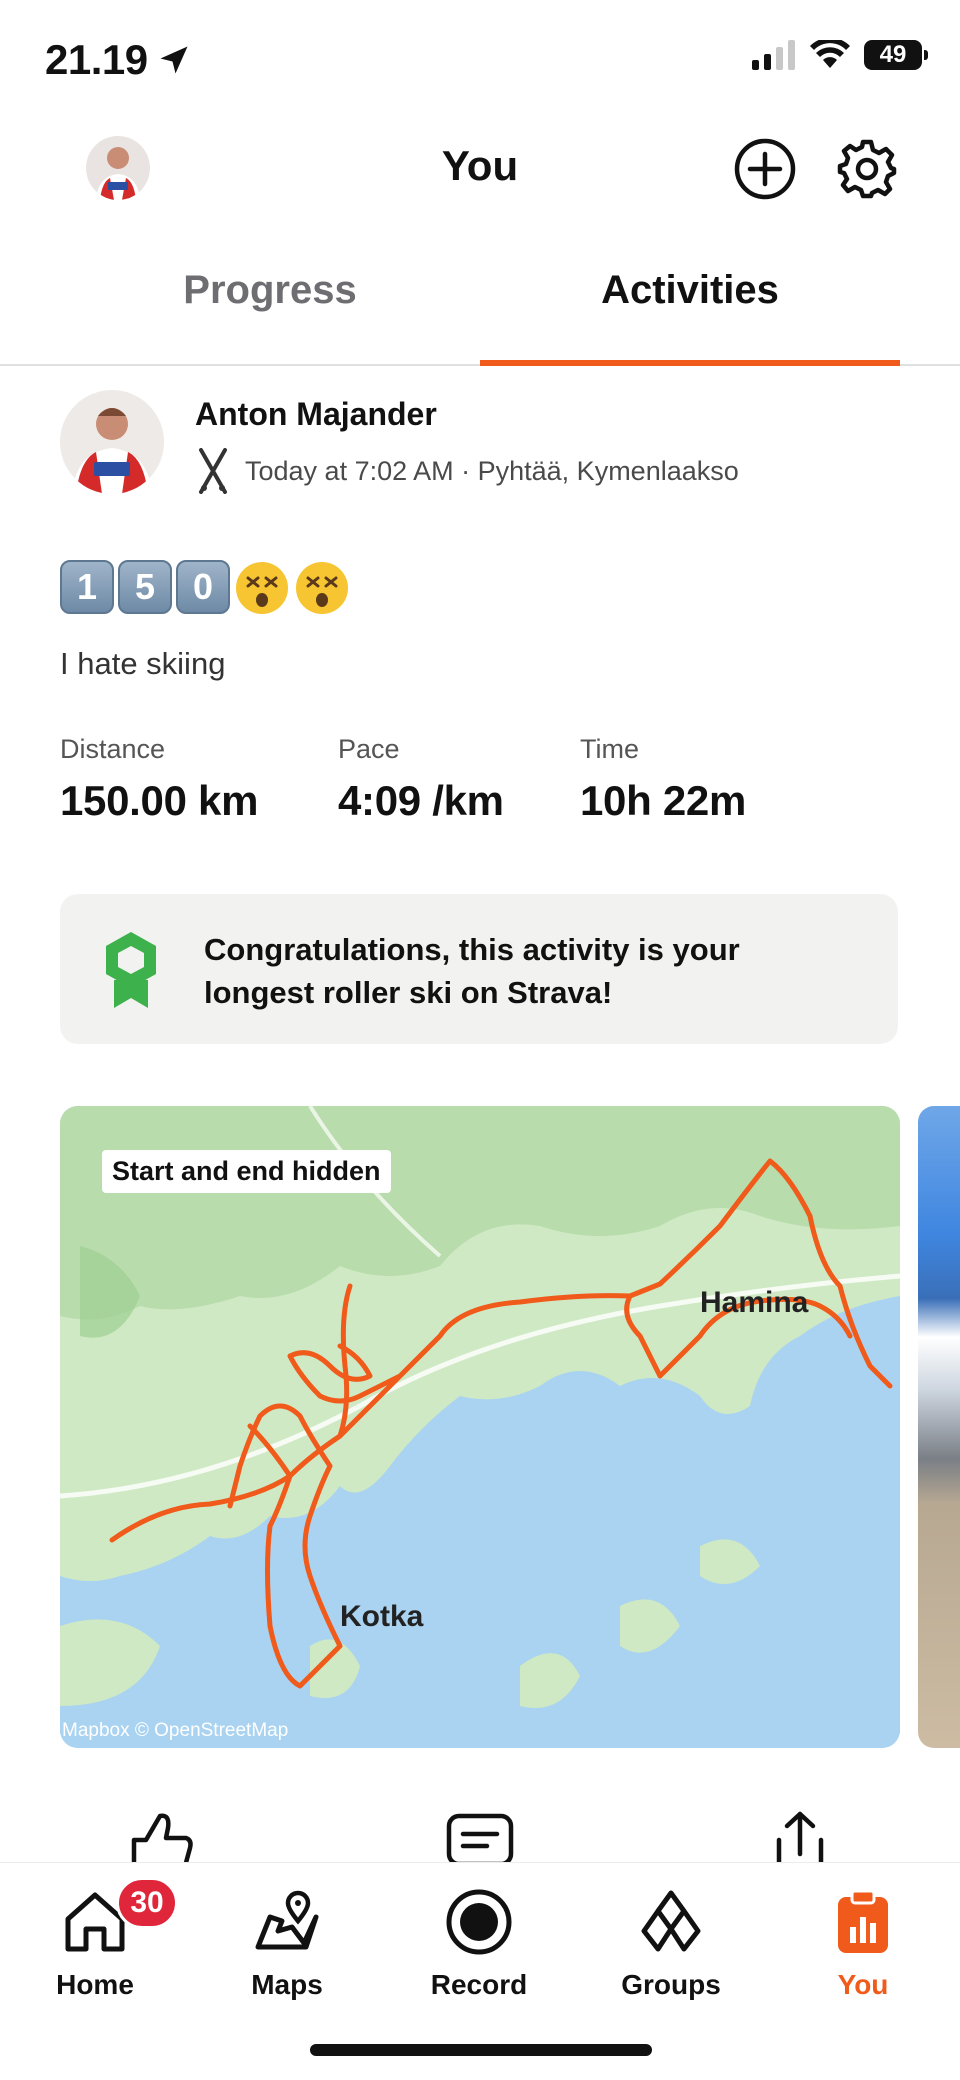 The width and height of the screenshot is (960, 2080). I want to click on nav-record: Record, so click(479, 1944).